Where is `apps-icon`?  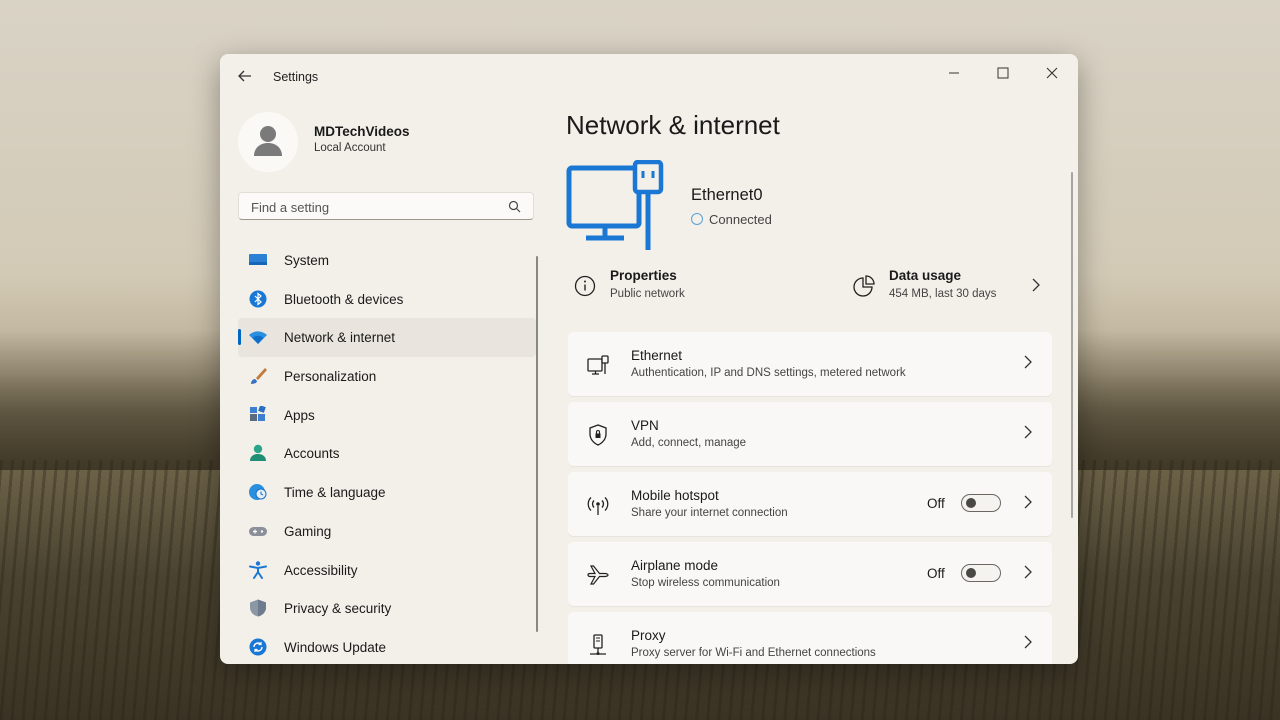 apps-icon is located at coordinates (258, 413).